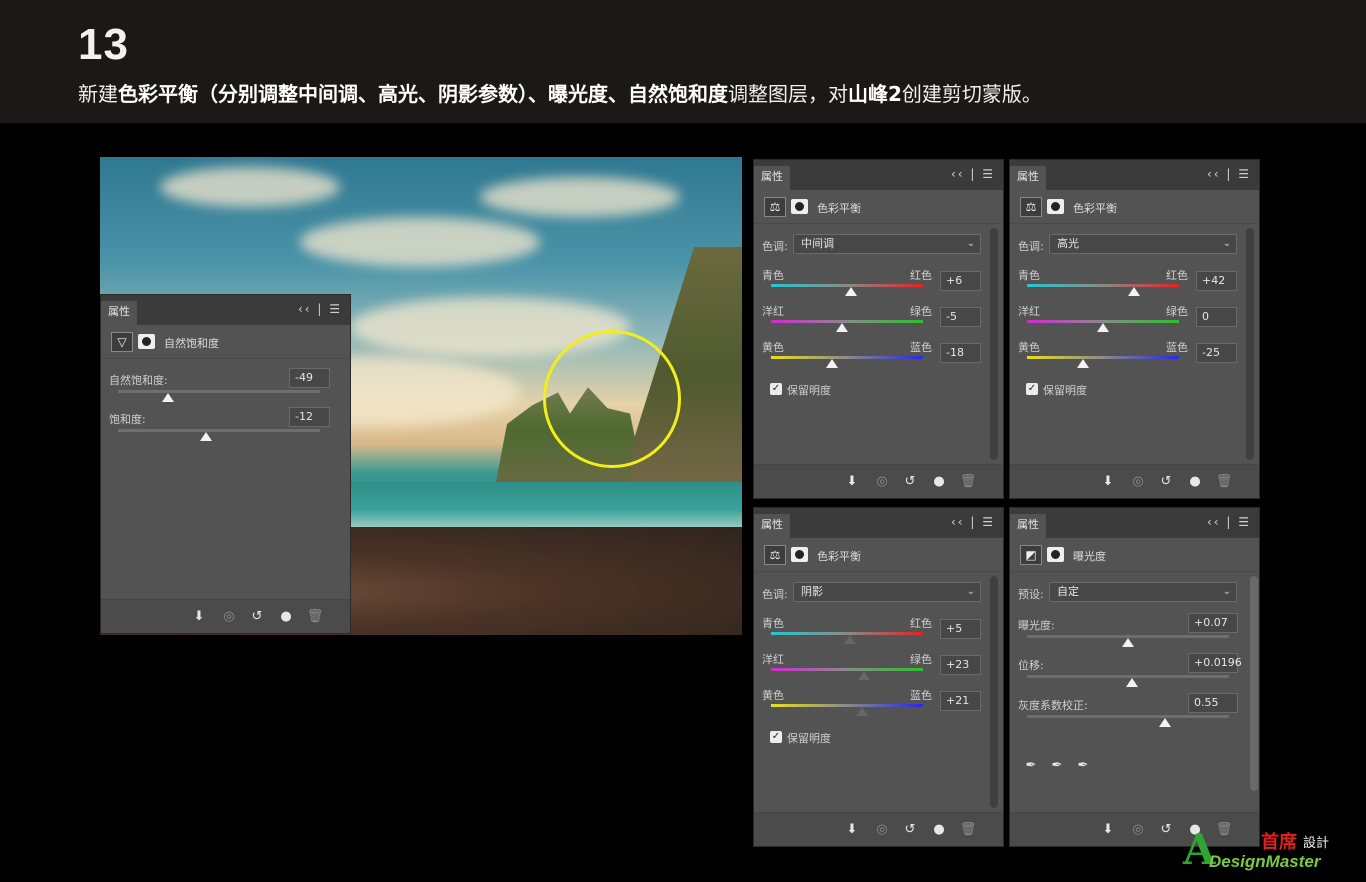  What do you see at coordinates (809, 738) in the screenshot?
I see `preserve-luminosity-label: 保留明度` at bounding box center [809, 738].